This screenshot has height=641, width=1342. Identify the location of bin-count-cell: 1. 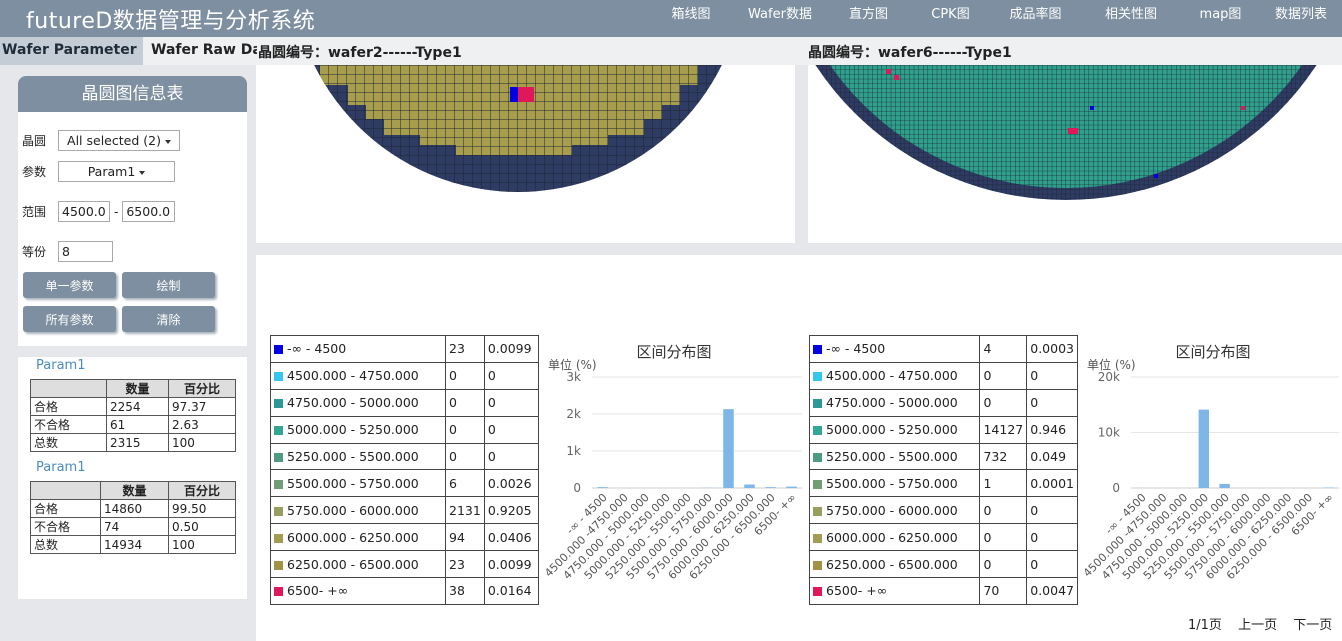
(1003, 483).